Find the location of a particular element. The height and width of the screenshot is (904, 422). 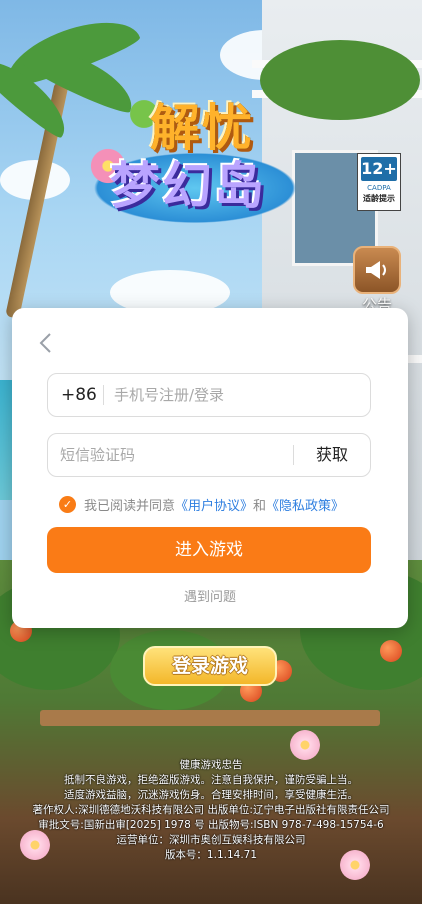

country-code: +86 is located at coordinates (79, 395).